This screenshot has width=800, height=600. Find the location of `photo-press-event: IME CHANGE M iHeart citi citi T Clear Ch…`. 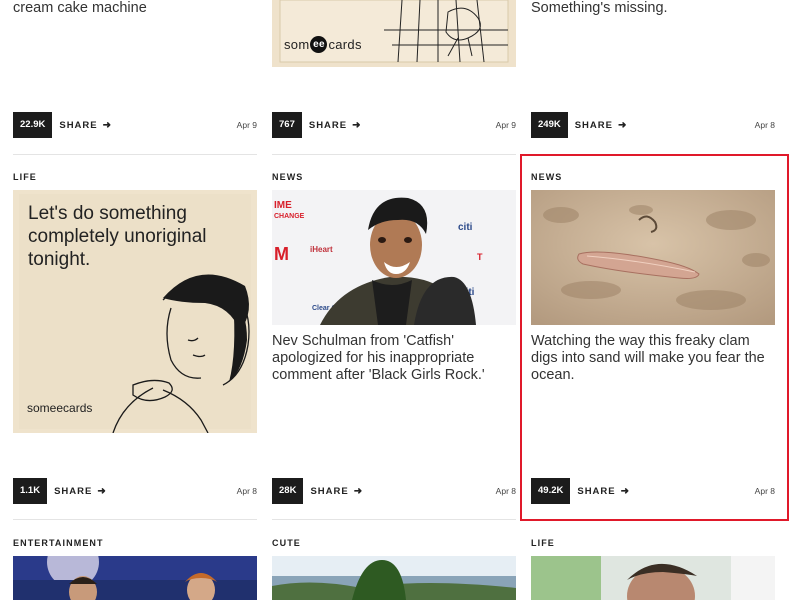

photo-press-event: IME CHANGE M iHeart citi citi T Clear Ch… is located at coordinates (394, 257).